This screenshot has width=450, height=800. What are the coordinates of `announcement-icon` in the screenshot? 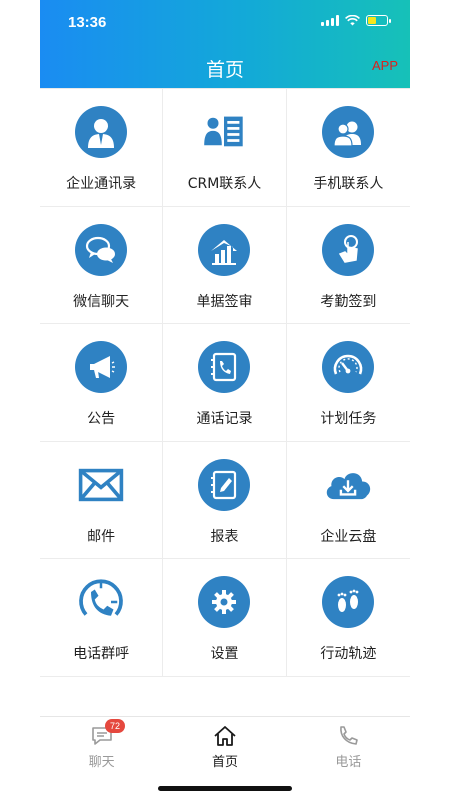 It's located at (101, 367).